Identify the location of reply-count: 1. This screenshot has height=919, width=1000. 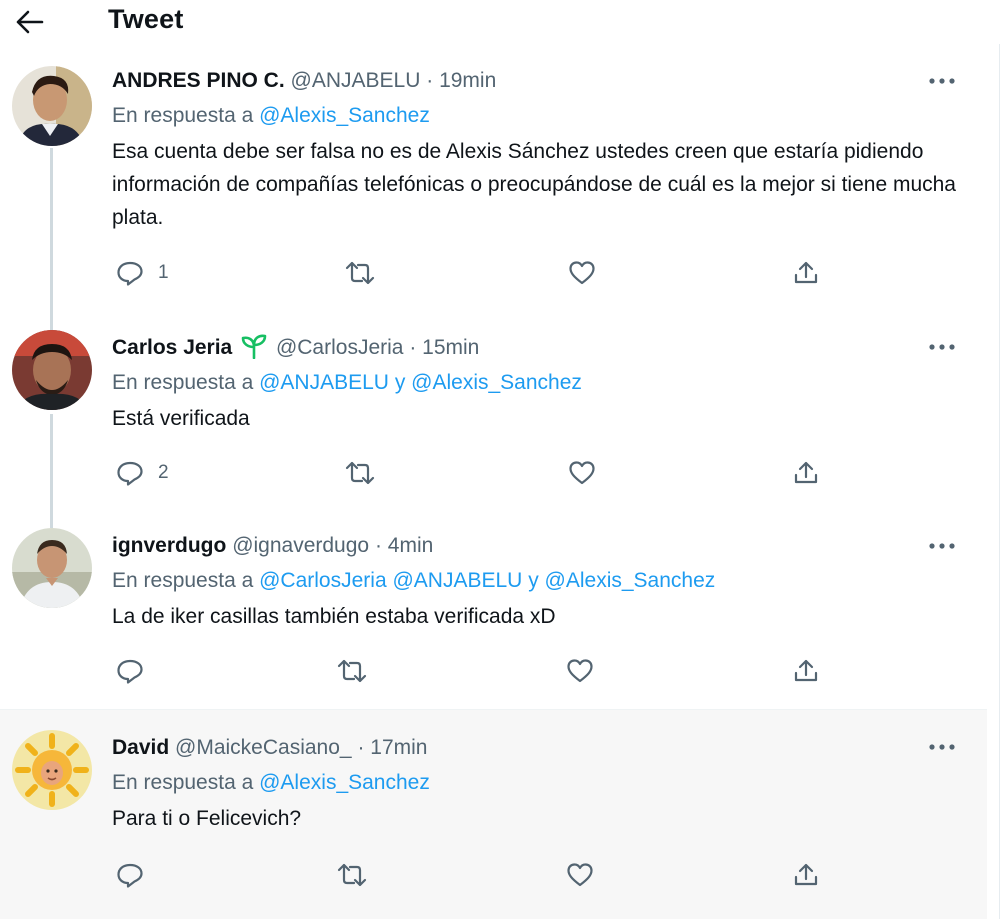
(163, 272).